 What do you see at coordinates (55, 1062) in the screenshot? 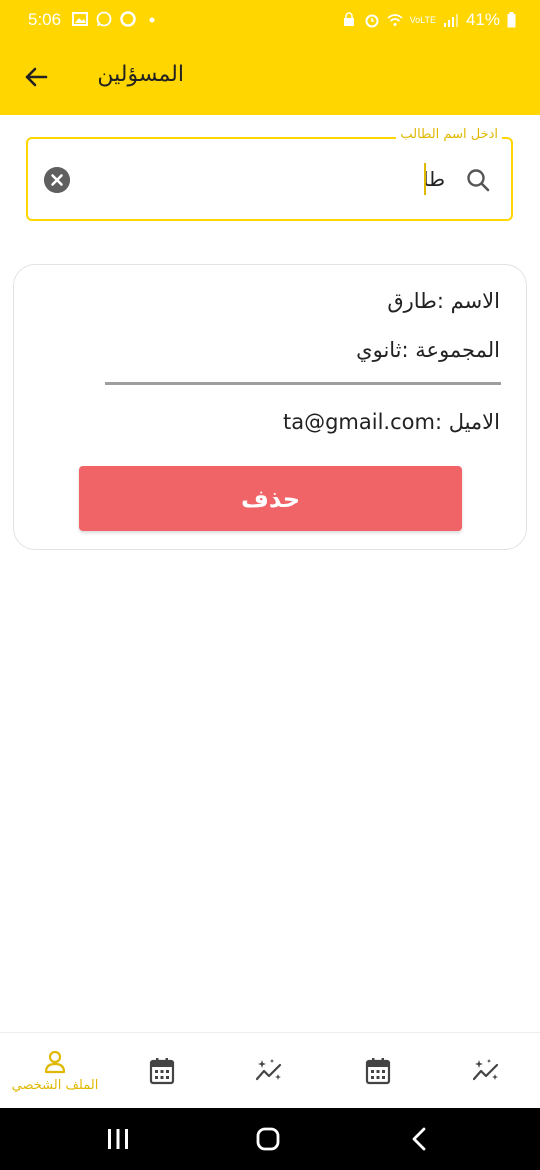
I see `person-icon` at bounding box center [55, 1062].